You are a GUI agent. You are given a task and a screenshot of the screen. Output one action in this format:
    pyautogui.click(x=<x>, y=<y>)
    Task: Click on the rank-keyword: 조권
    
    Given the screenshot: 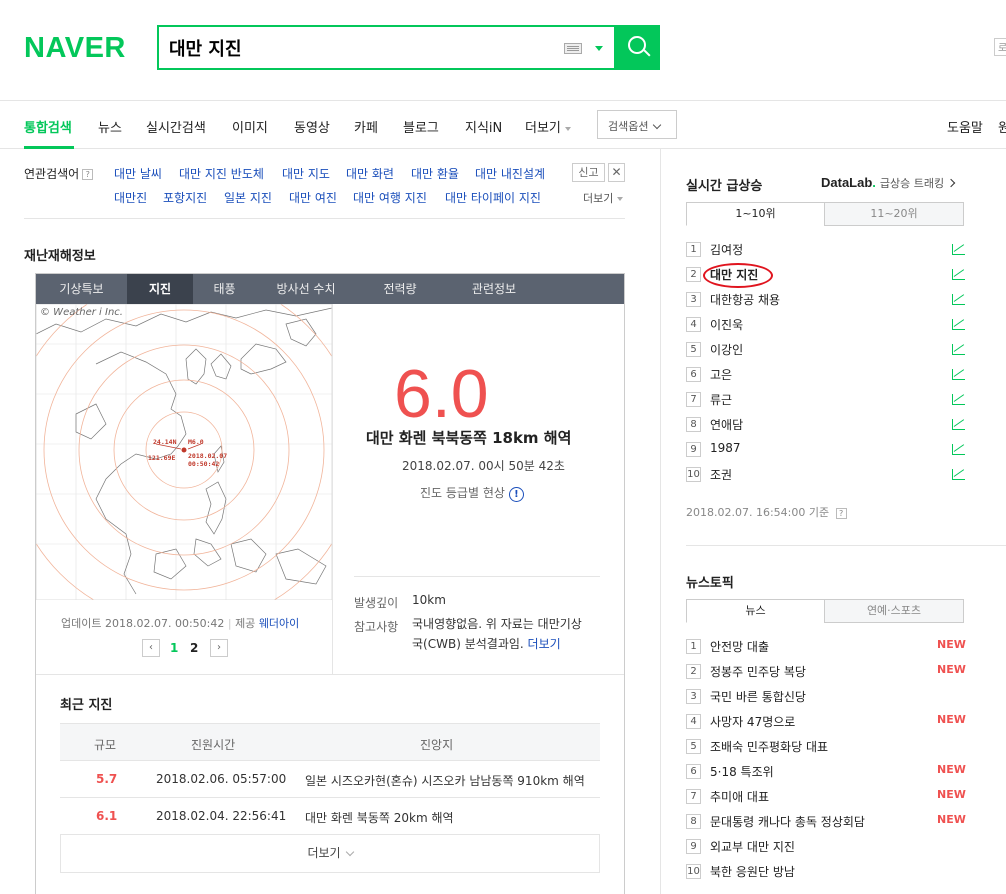 What is the action you would take?
    pyautogui.click(x=721, y=474)
    